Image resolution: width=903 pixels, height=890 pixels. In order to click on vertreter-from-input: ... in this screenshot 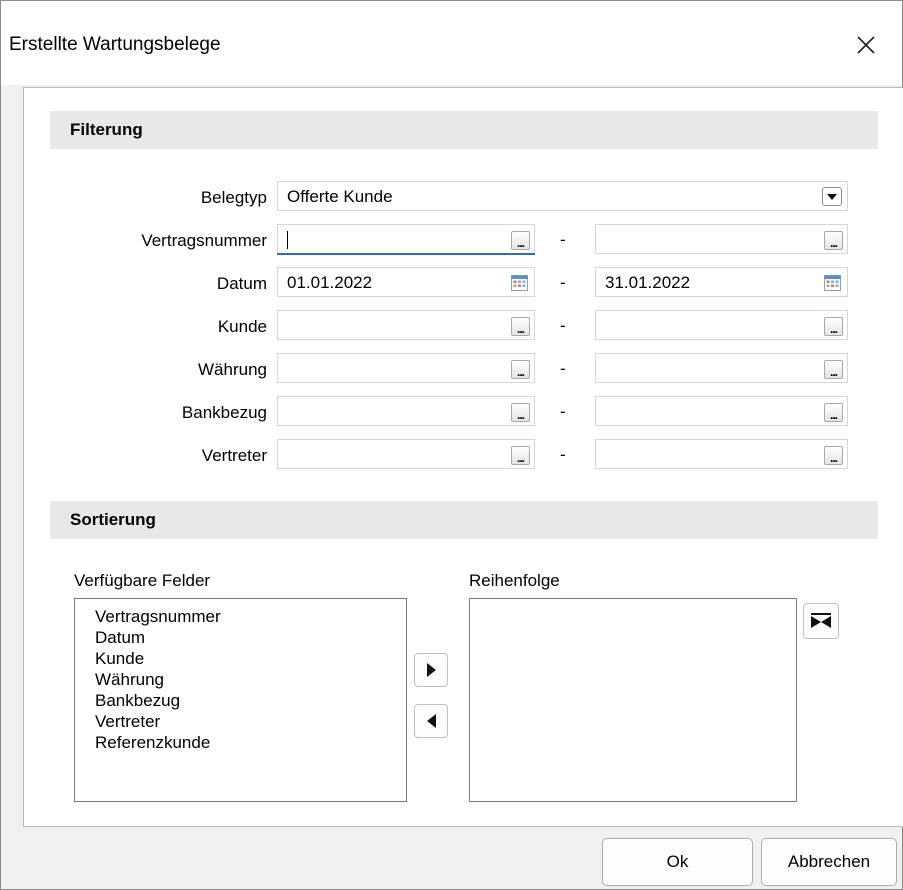, I will do `click(406, 454)`.